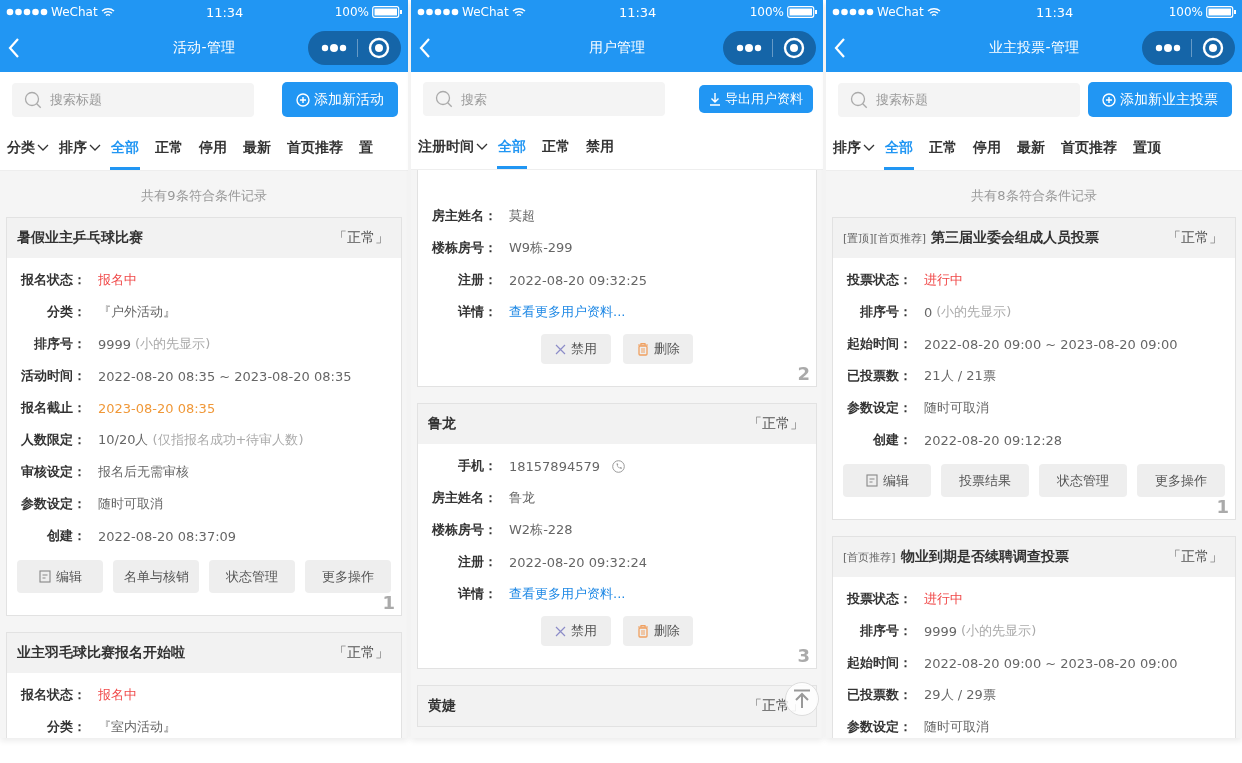 The height and width of the screenshot is (763, 1242). I want to click on dropdown-filter: 注册时间, so click(453, 153).